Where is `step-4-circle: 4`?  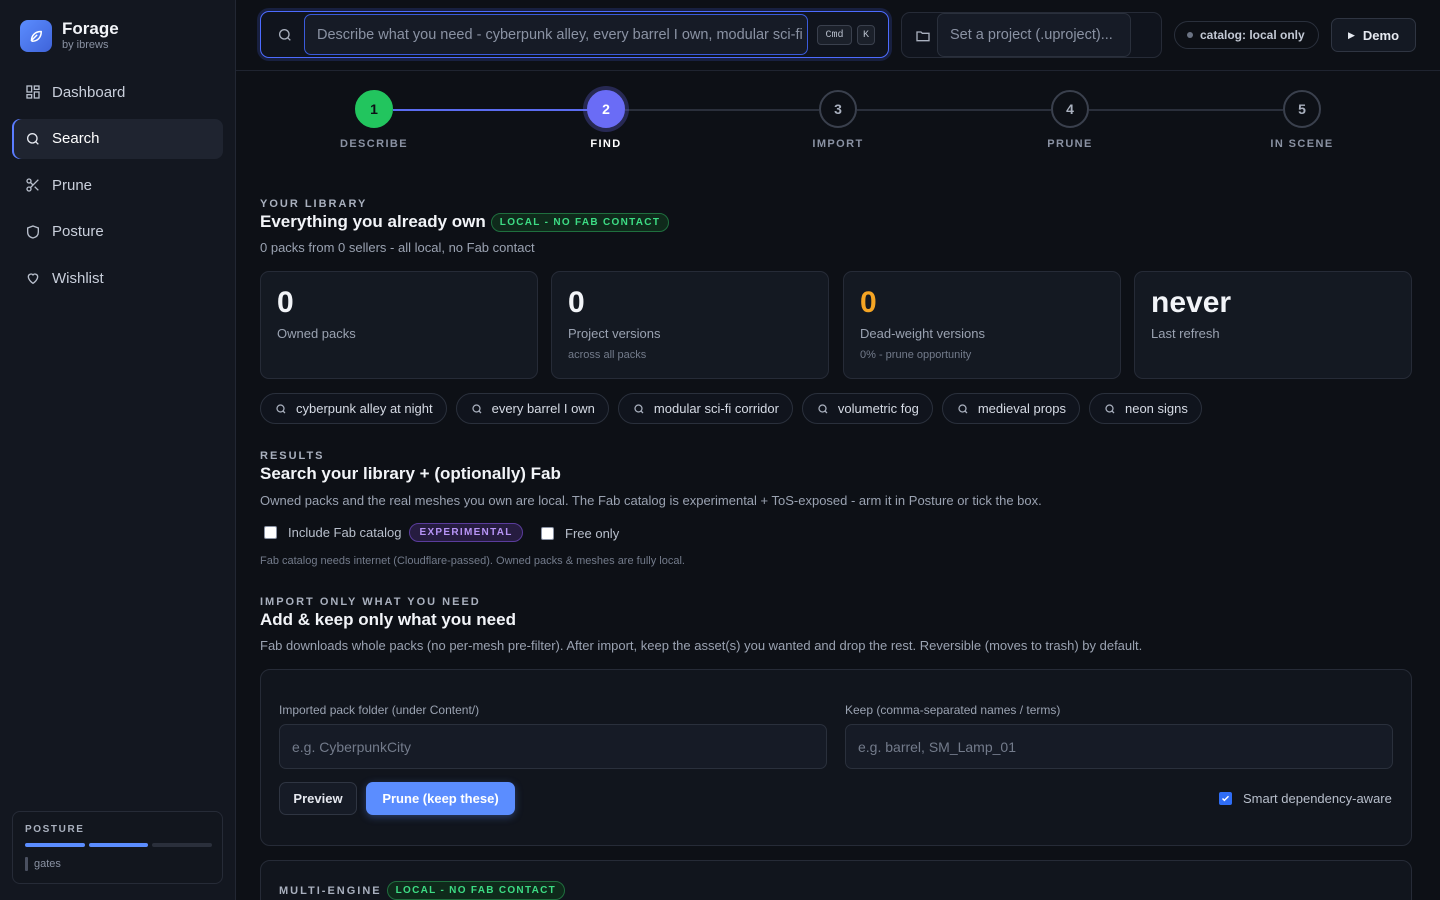
step-4-circle: 4 is located at coordinates (1070, 109).